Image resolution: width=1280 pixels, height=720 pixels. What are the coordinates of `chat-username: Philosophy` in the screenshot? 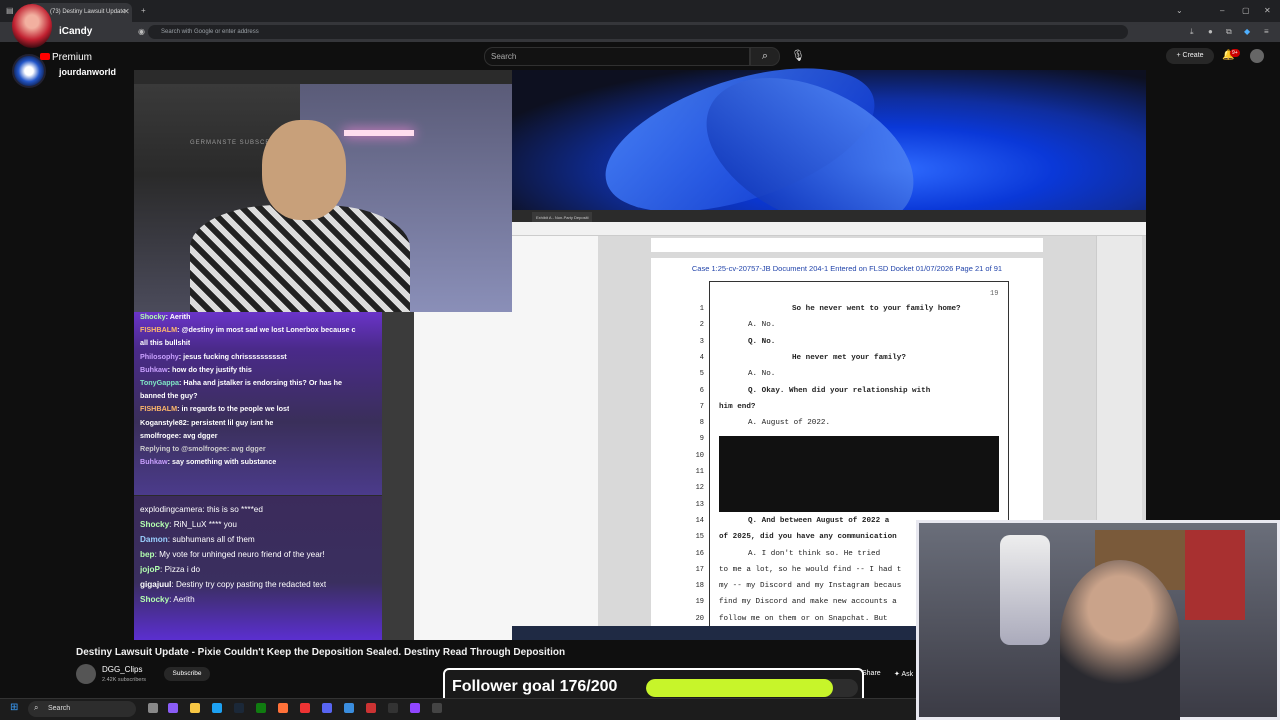 It's located at (159, 356).